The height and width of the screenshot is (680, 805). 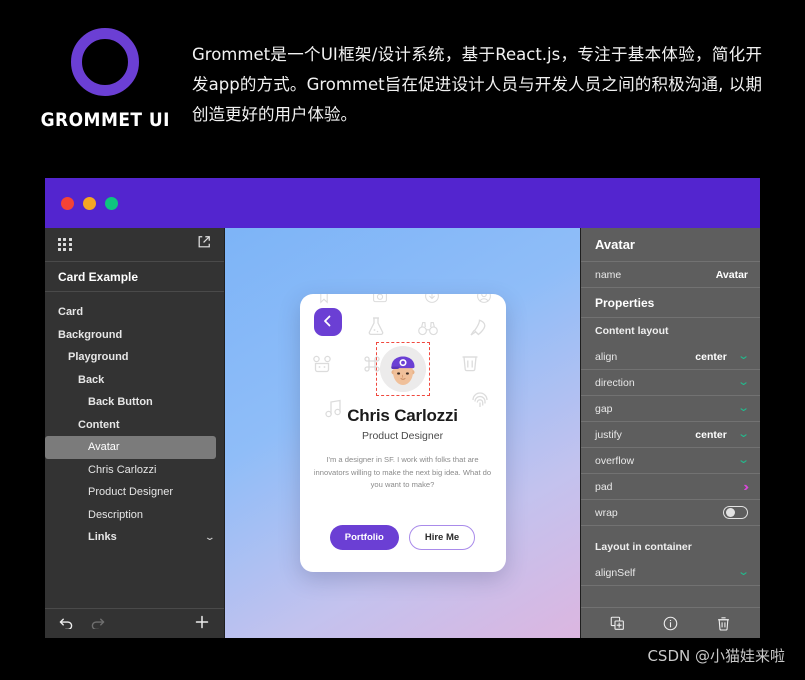 I want to click on sidebar-toolbar, so click(x=134, y=245).